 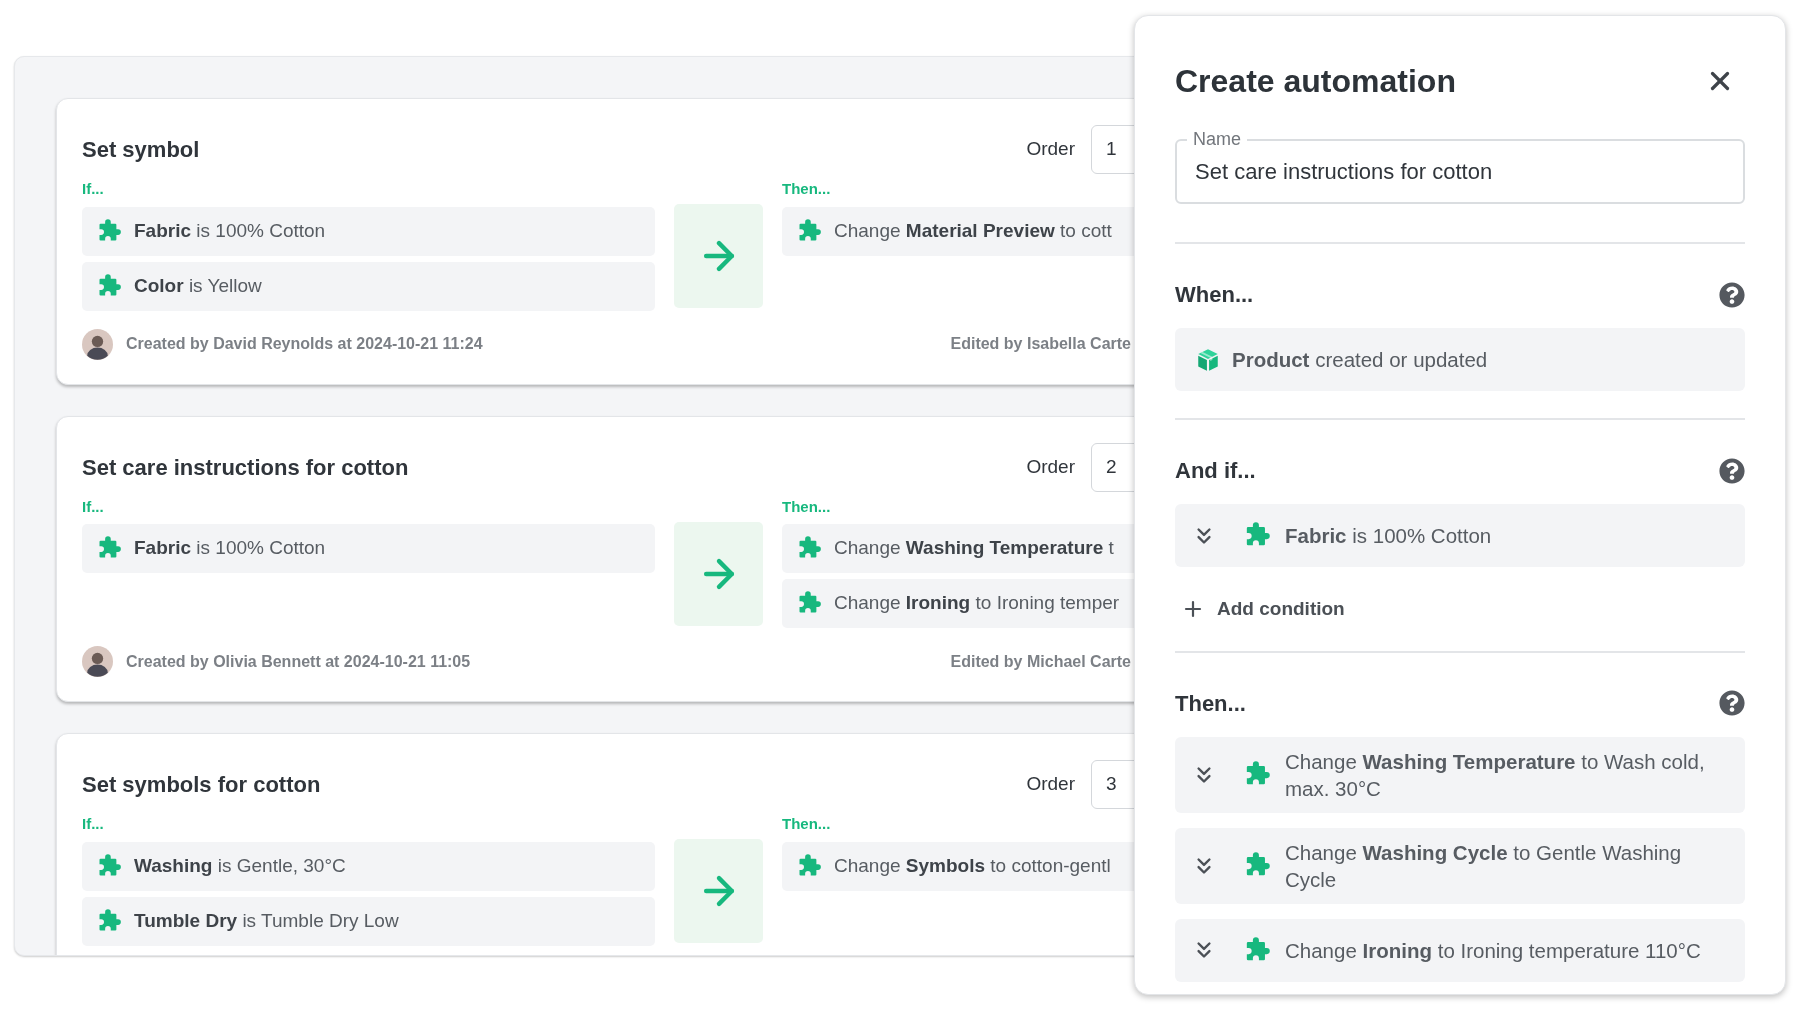 I want to click on edited-info: Edited by Michael Carte, so click(x=1040, y=661).